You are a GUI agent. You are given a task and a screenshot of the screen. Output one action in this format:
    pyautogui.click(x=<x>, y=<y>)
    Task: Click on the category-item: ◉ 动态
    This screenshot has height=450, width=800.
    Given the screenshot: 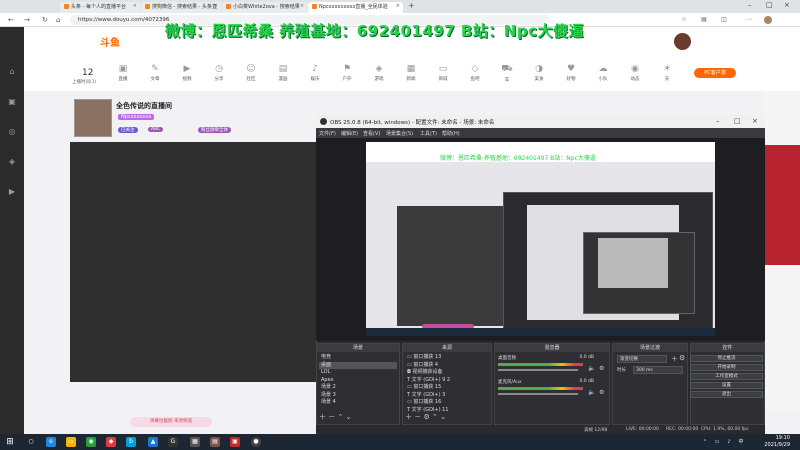 What is the action you would take?
    pyautogui.click(x=635, y=73)
    